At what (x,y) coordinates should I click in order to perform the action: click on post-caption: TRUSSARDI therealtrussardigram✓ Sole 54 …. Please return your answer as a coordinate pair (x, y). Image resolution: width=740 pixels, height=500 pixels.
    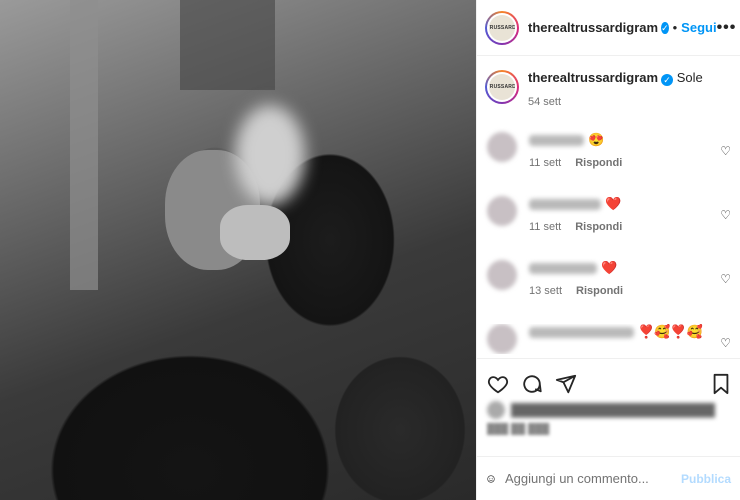
    Looking at the image, I should click on (608, 91).